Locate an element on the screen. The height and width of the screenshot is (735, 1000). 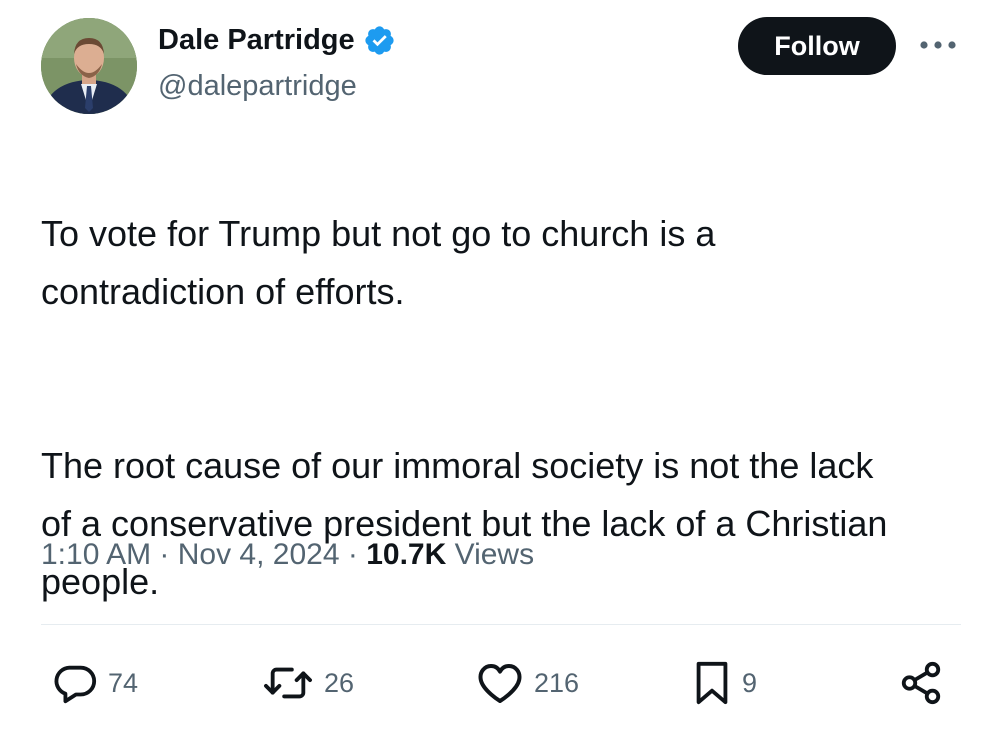
avatar-image is located at coordinates (89, 66).